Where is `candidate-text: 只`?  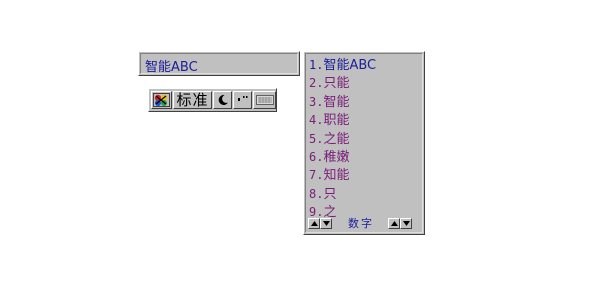
candidate-text: 只 is located at coordinates (330, 194).